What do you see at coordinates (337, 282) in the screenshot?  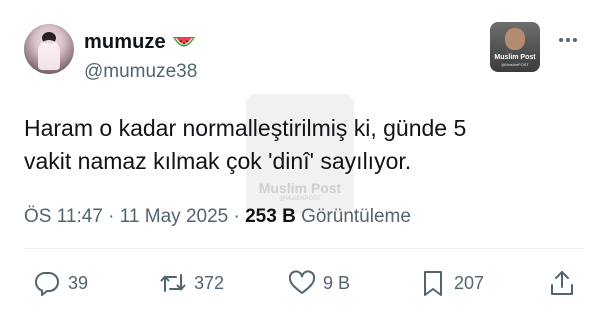 I see `like-count: 9 B` at bounding box center [337, 282].